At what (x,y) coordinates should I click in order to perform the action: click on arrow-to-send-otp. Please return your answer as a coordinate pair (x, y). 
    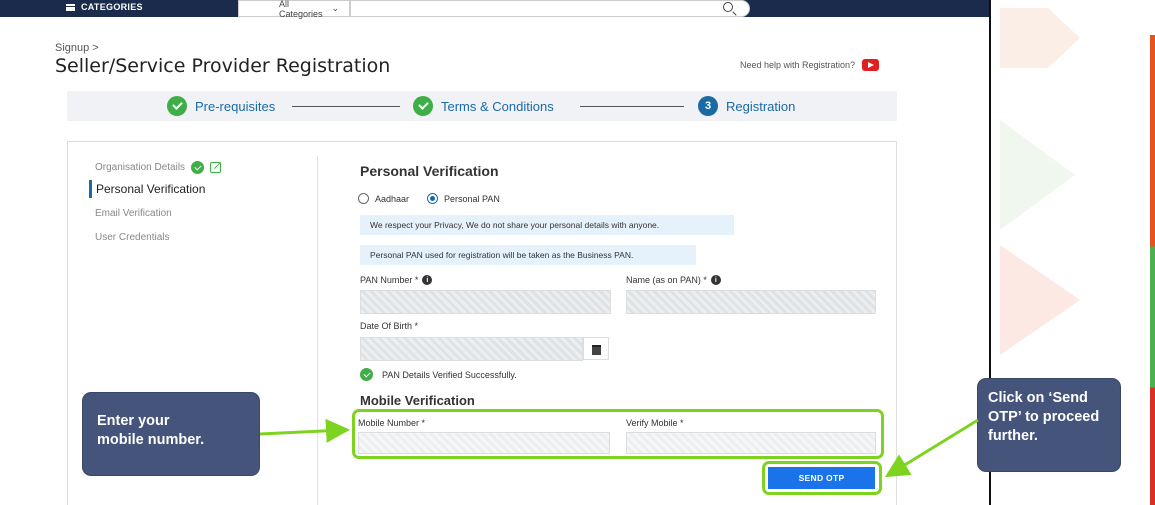
    Looking at the image, I should click on (931, 448).